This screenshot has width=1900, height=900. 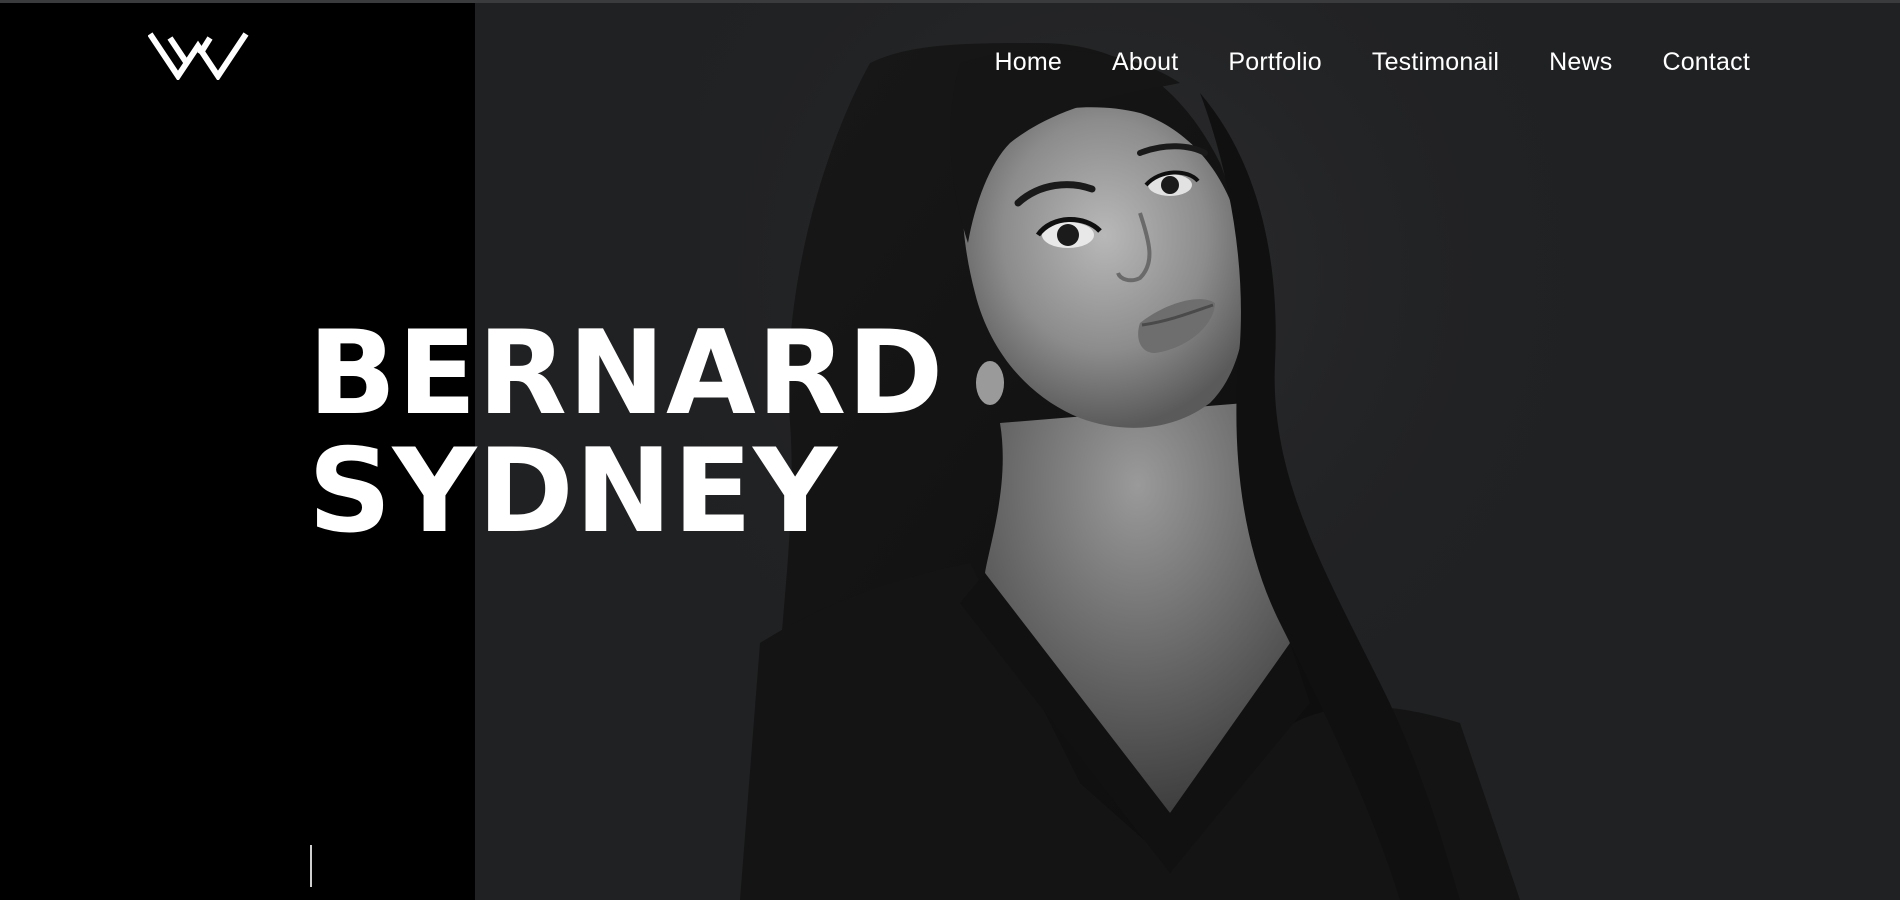 I want to click on hero-name-line2: SYDNEY, so click(x=573, y=491).